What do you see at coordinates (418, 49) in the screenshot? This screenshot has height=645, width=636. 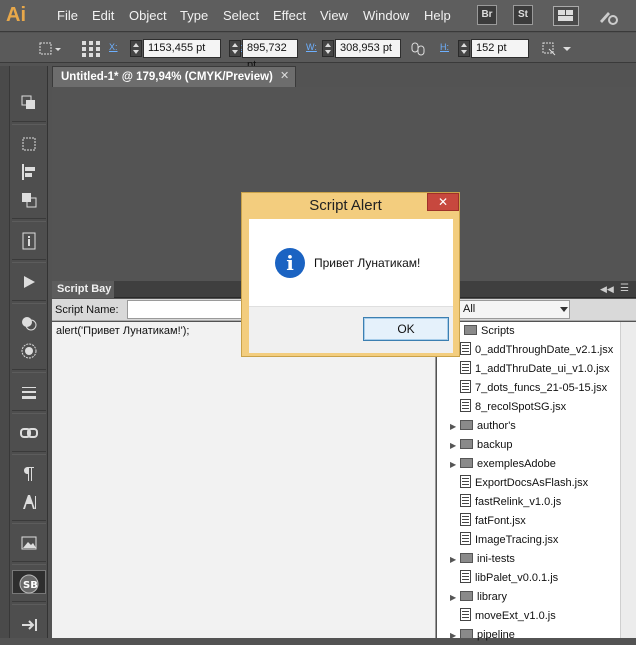 I see `link-icon` at bounding box center [418, 49].